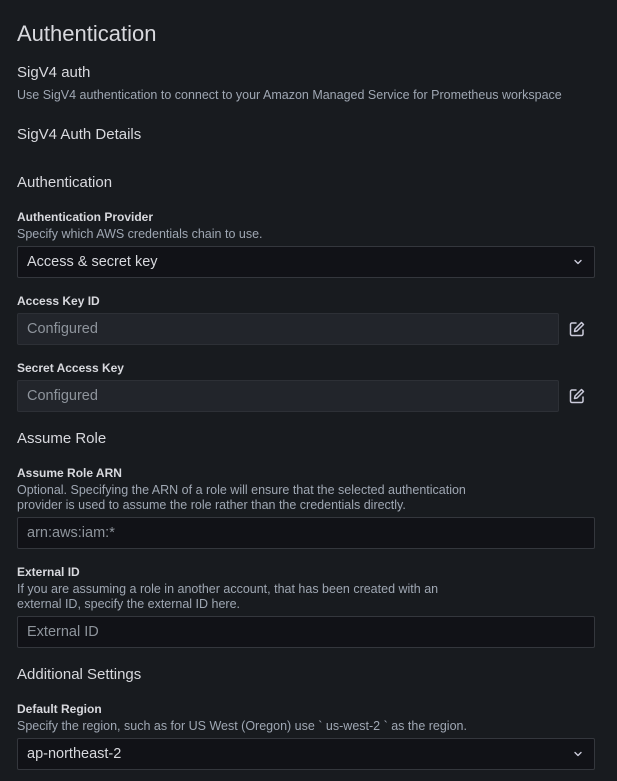 The width and height of the screenshot is (617, 781). What do you see at coordinates (48, 572) in the screenshot?
I see `external-id-label: External ID` at bounding box center [48, 572].